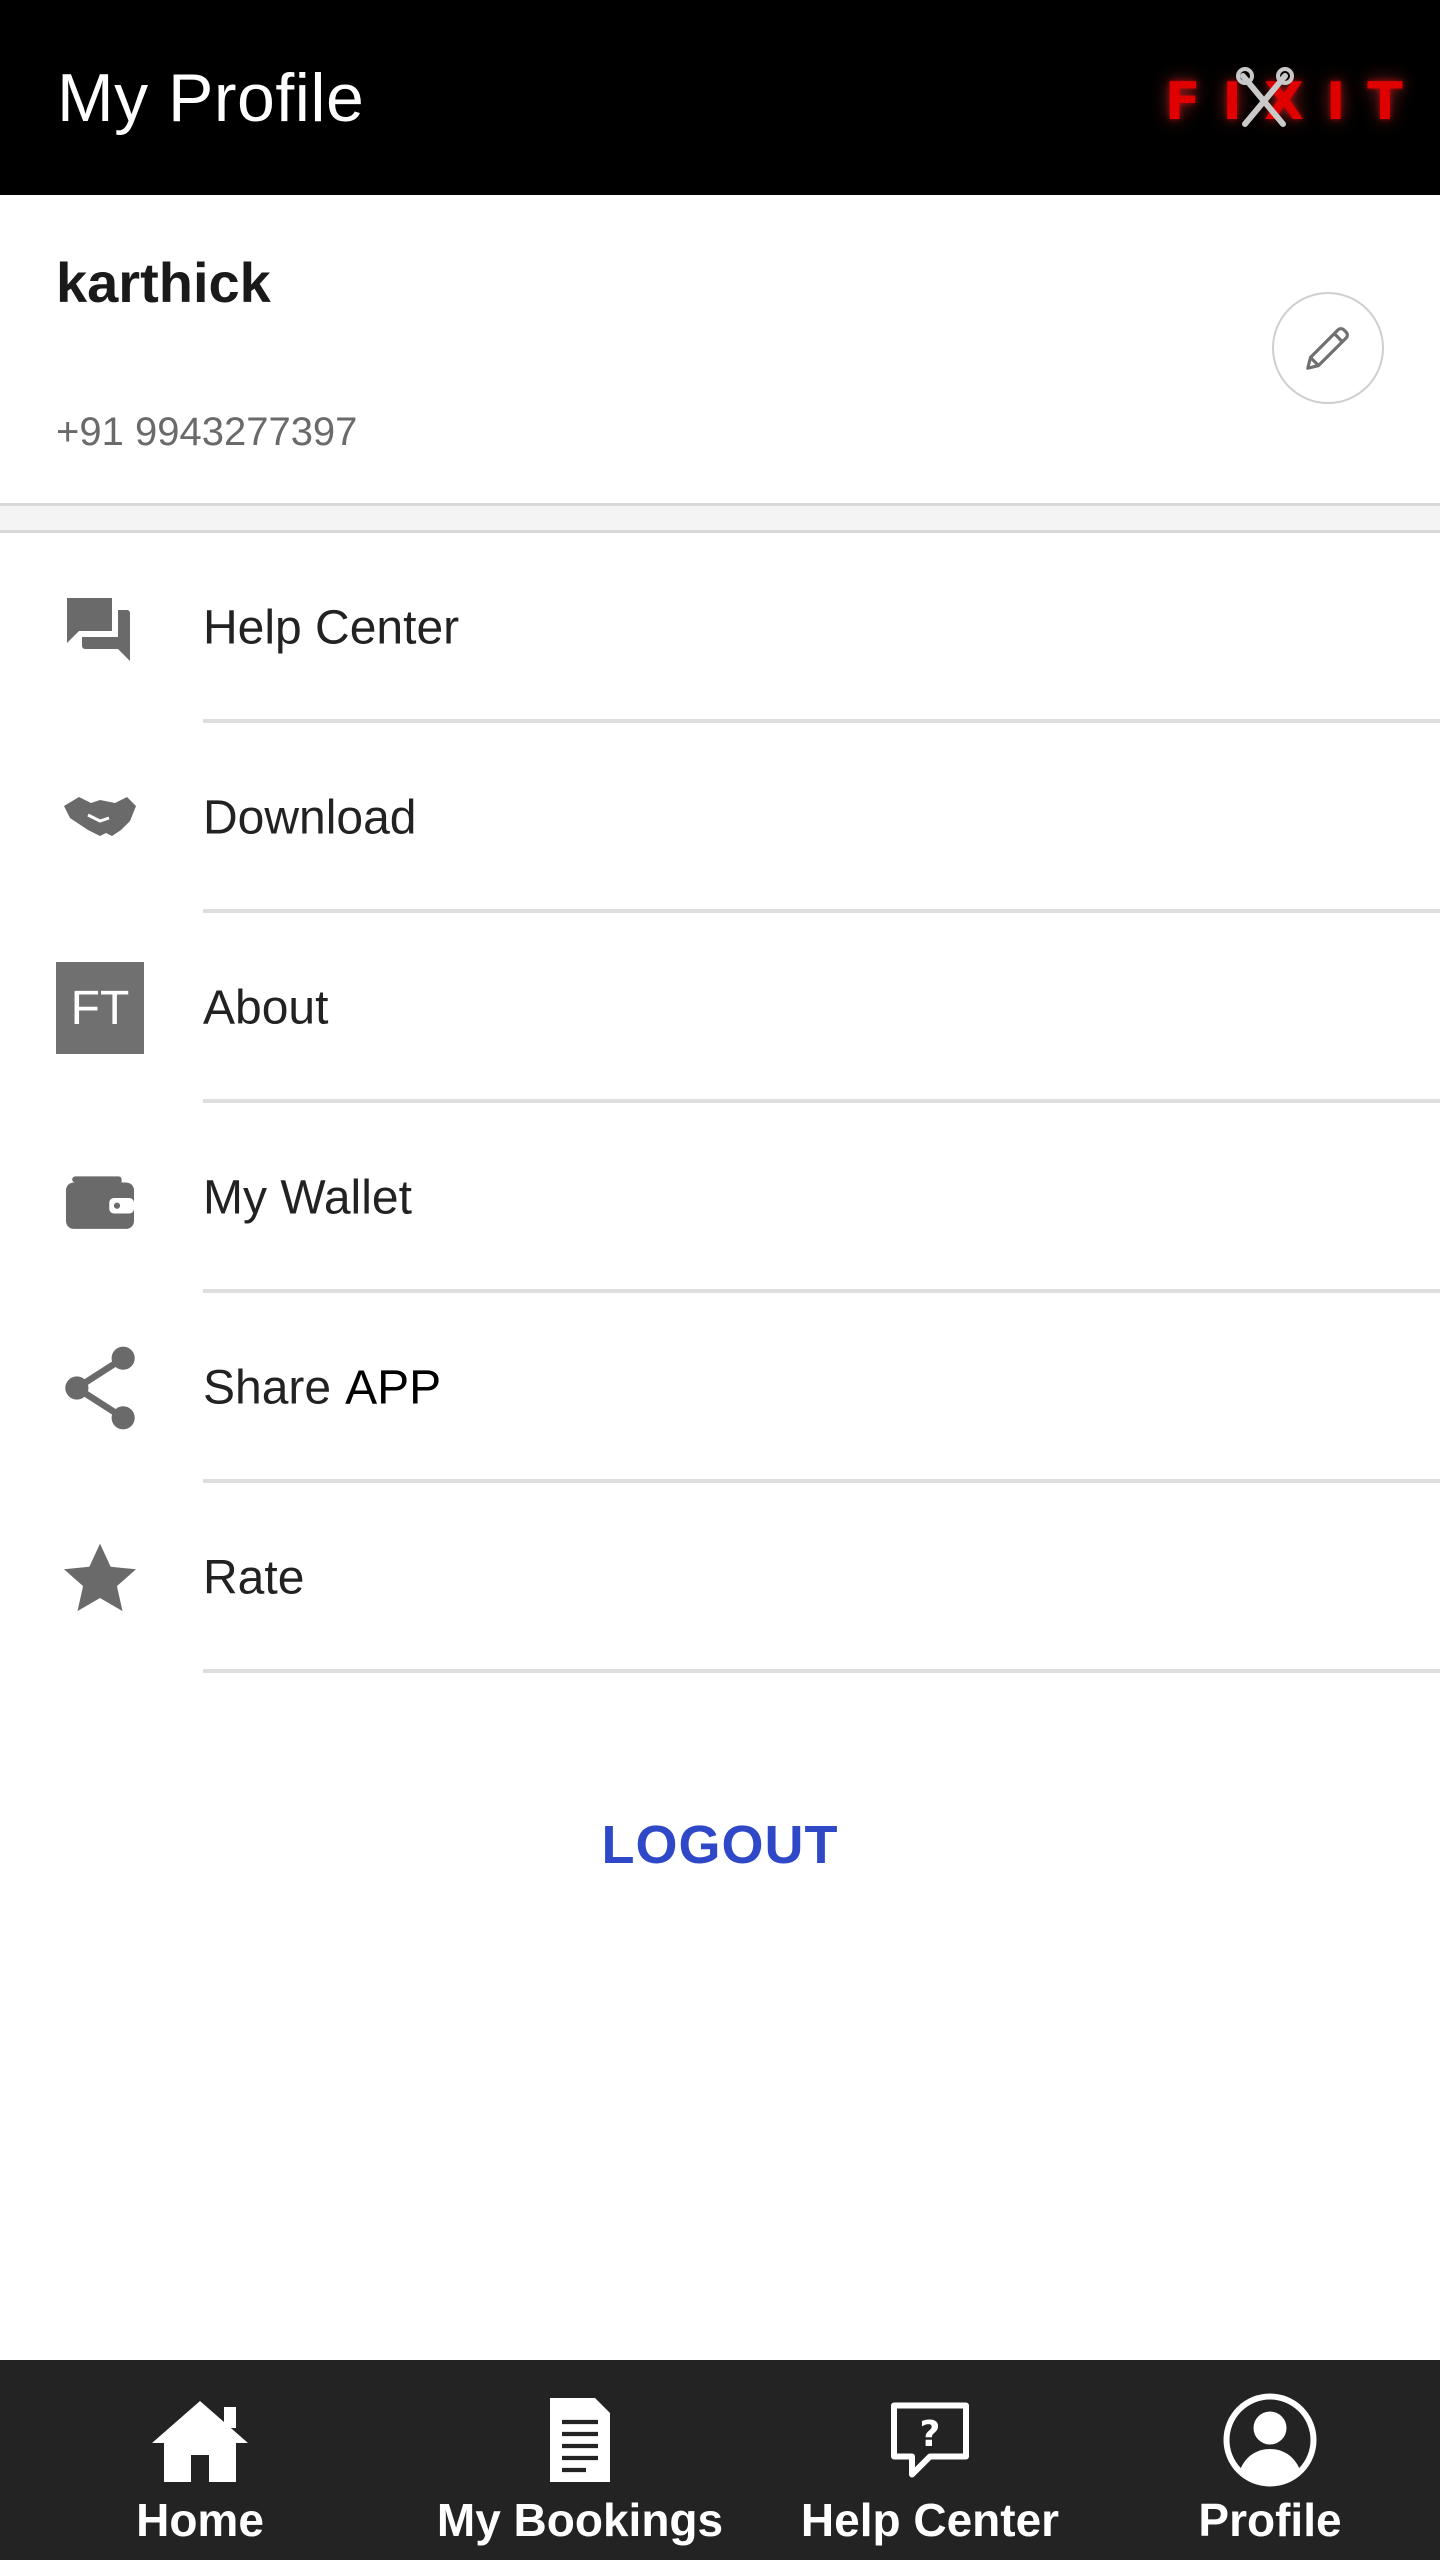  What do you see at coordinates (100, 1198) in the screenshot?
I see `wallet-icon` at bounding box center [100, 1198].